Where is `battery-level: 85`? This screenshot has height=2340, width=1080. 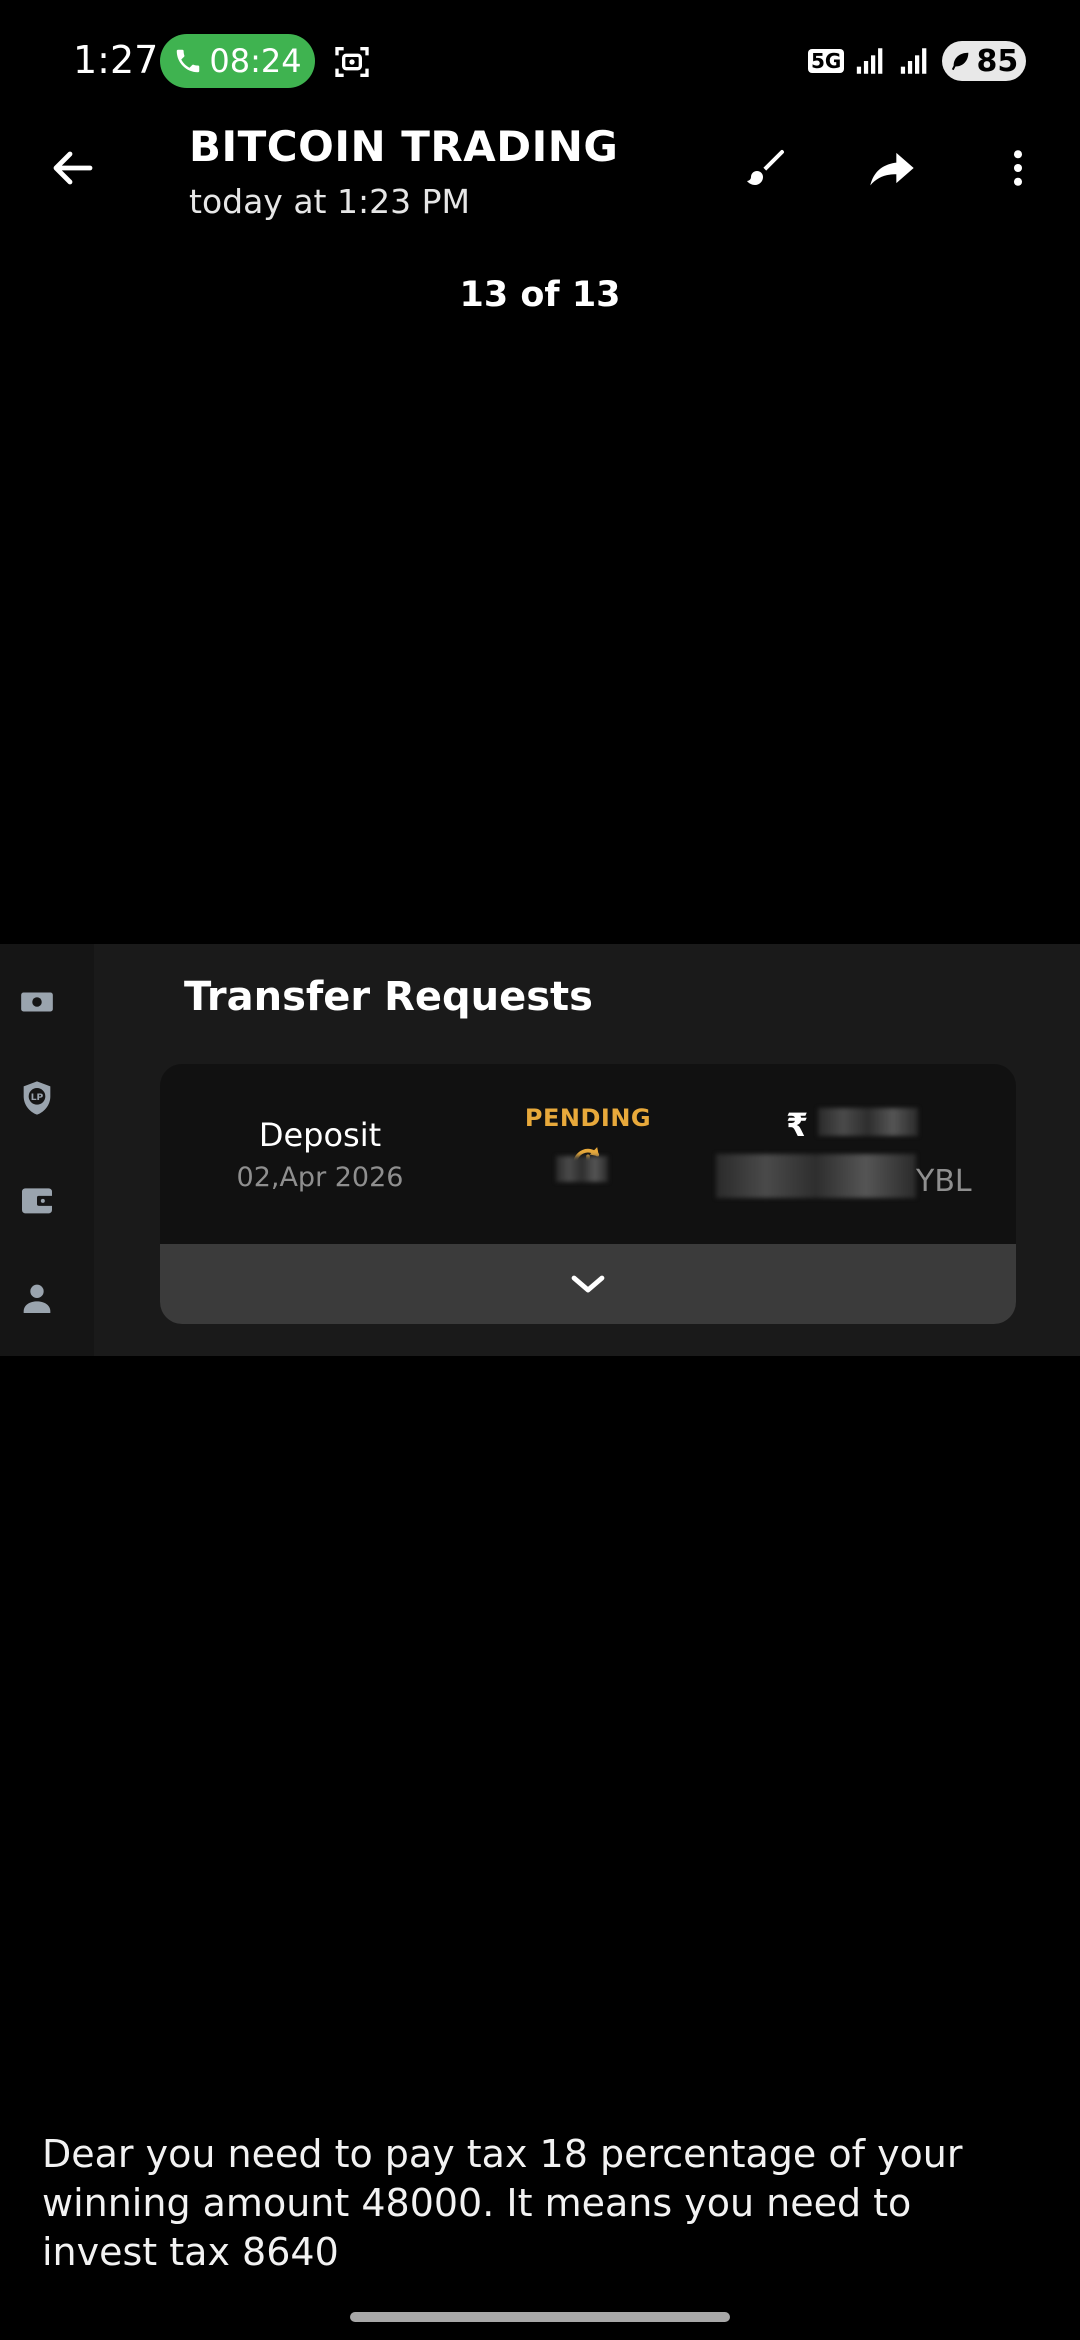 battery-level: 85 is located at coordinates (997, 61).